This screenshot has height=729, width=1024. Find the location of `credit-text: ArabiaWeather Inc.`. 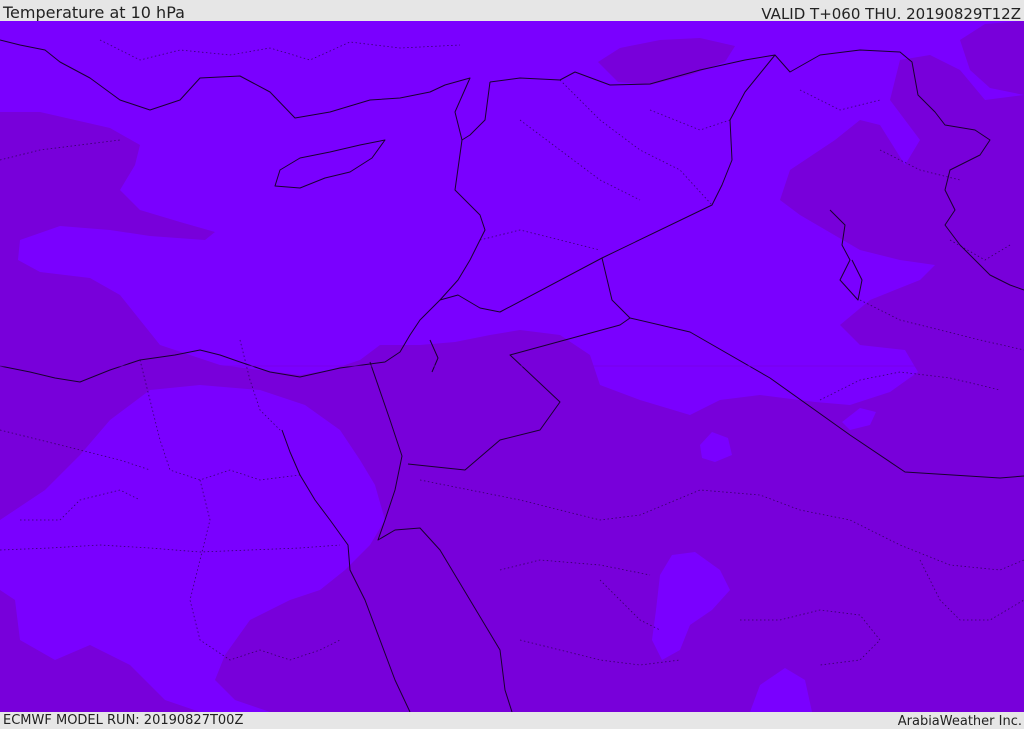

credit-text: ArabiaWeather Inc. is located at coordinates (959, 721).